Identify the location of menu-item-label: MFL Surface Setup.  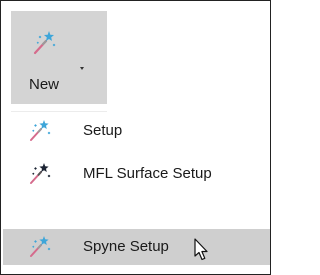
(147, 173).